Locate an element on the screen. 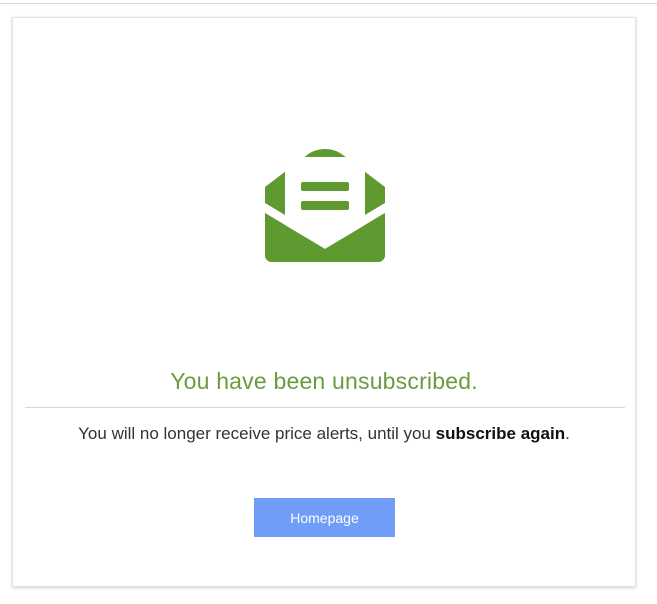 This screenshot has width=657, height=604. content-divider is located at coordinates (325, 407).